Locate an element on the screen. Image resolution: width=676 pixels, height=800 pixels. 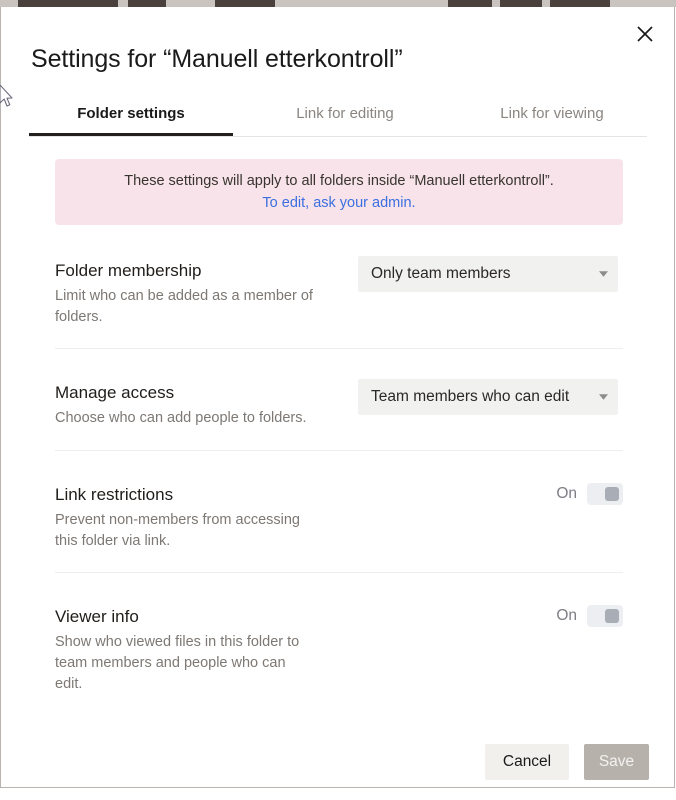
dropdown-value: Team members who can edit is located at coordinates (470, 396).